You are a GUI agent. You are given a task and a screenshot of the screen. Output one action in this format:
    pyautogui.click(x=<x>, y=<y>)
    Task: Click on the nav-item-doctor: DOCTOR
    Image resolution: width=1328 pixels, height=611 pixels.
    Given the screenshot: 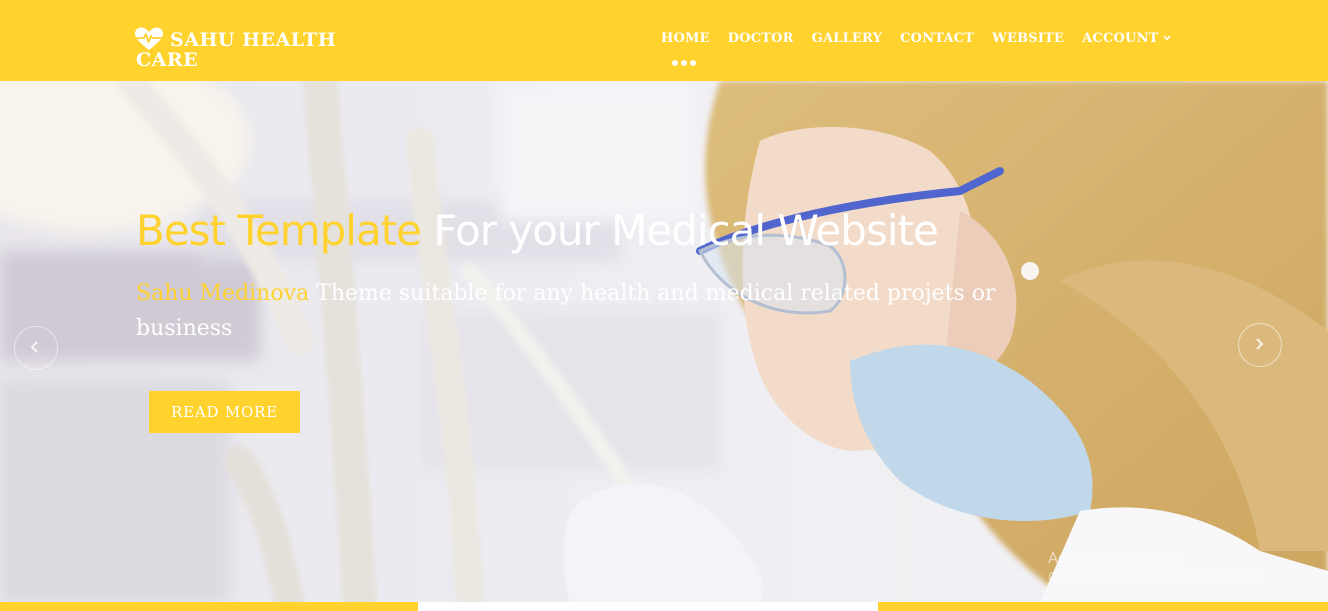 What is the action you would take?
    pyautogui.click(x=761, y=39)
    